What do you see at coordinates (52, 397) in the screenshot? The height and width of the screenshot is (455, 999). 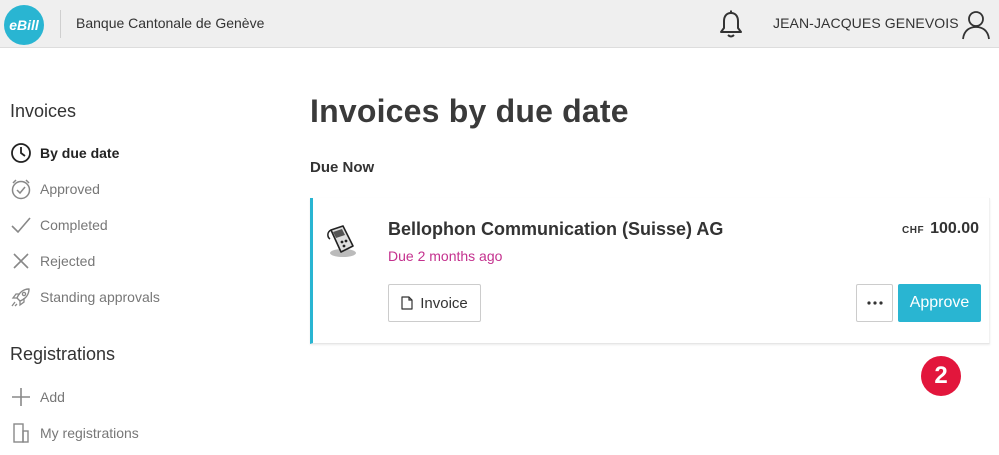 I see `sidebar-item-label: Add` at bounding box center [52, 397].